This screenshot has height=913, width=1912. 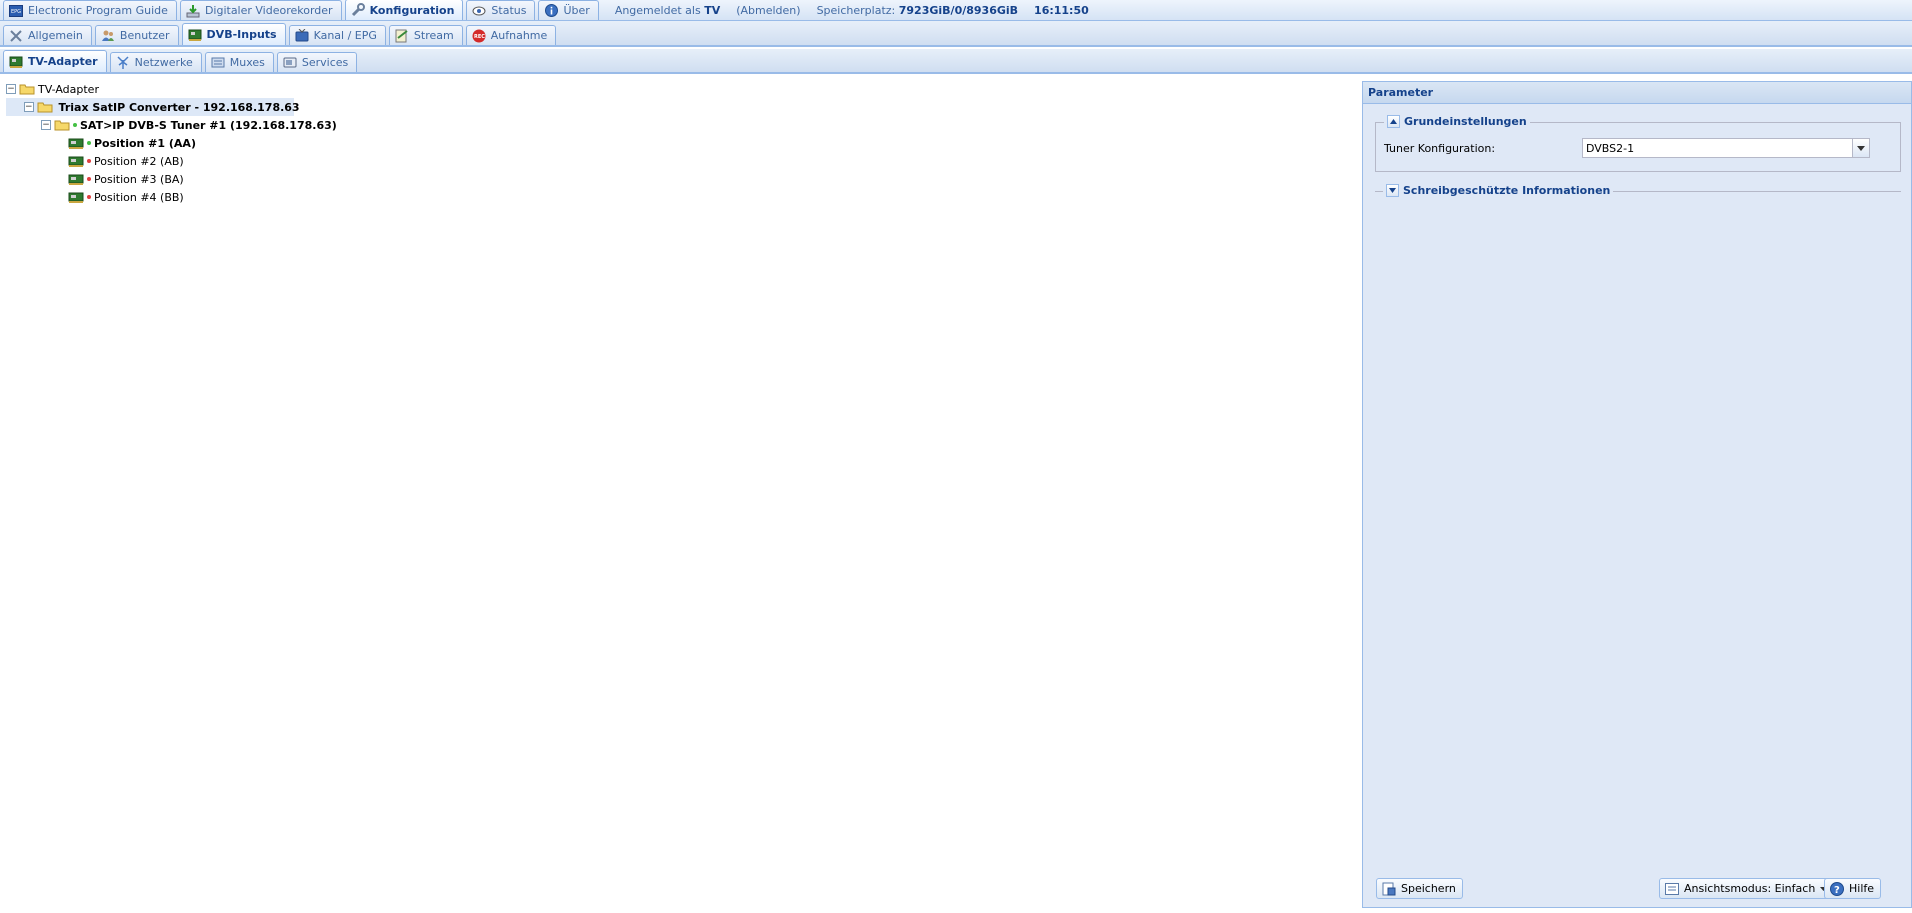 I want to click on tuner-config-row: Tuner Konfiguration:, so click(x=1638, y=148).